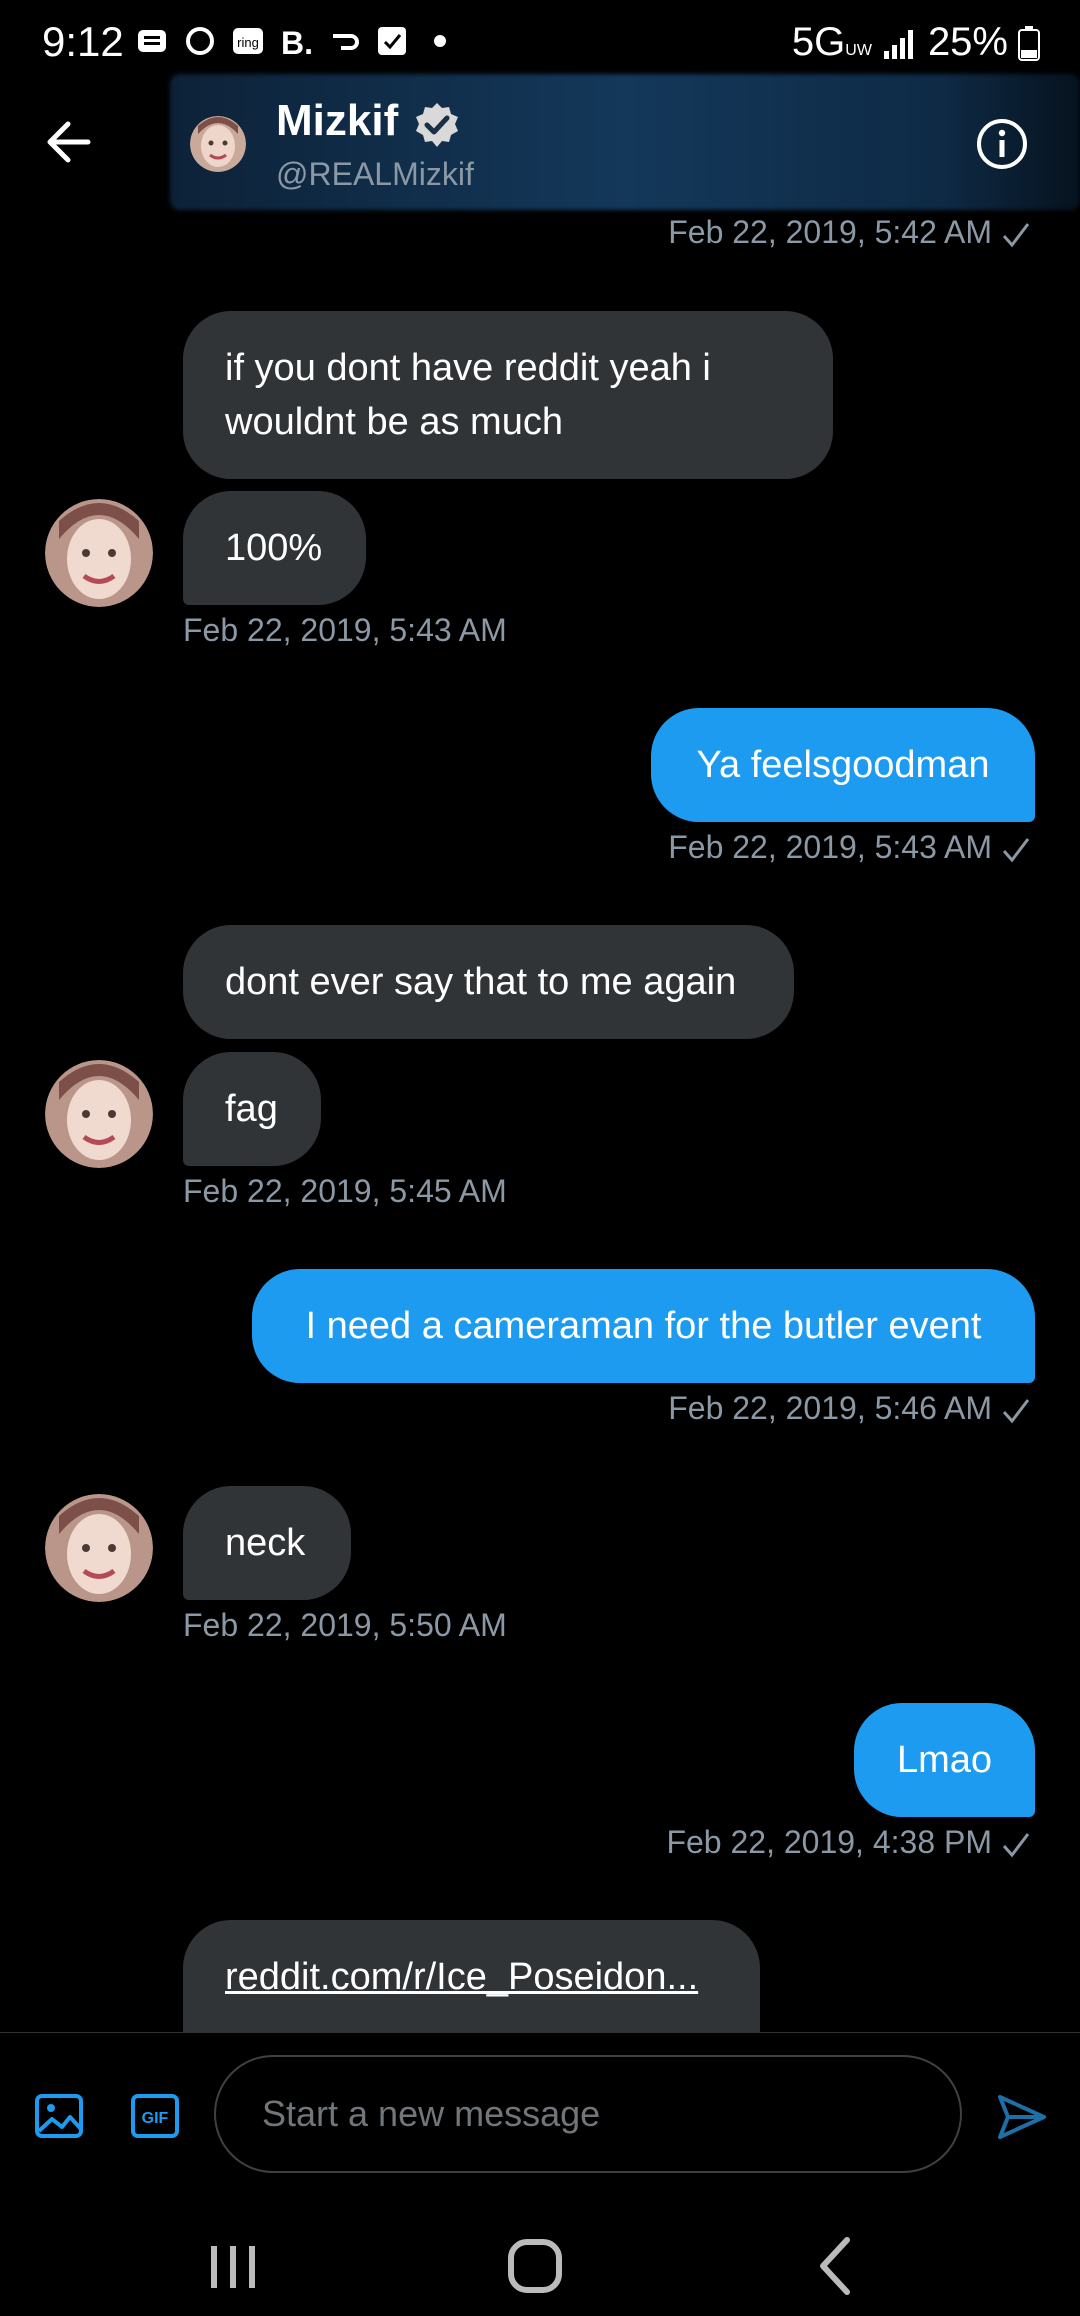 The image size is (1080, 2316). Describe the element at coordinates (267, 1543) in the screenshot. I see `received-message: neck` at that location.